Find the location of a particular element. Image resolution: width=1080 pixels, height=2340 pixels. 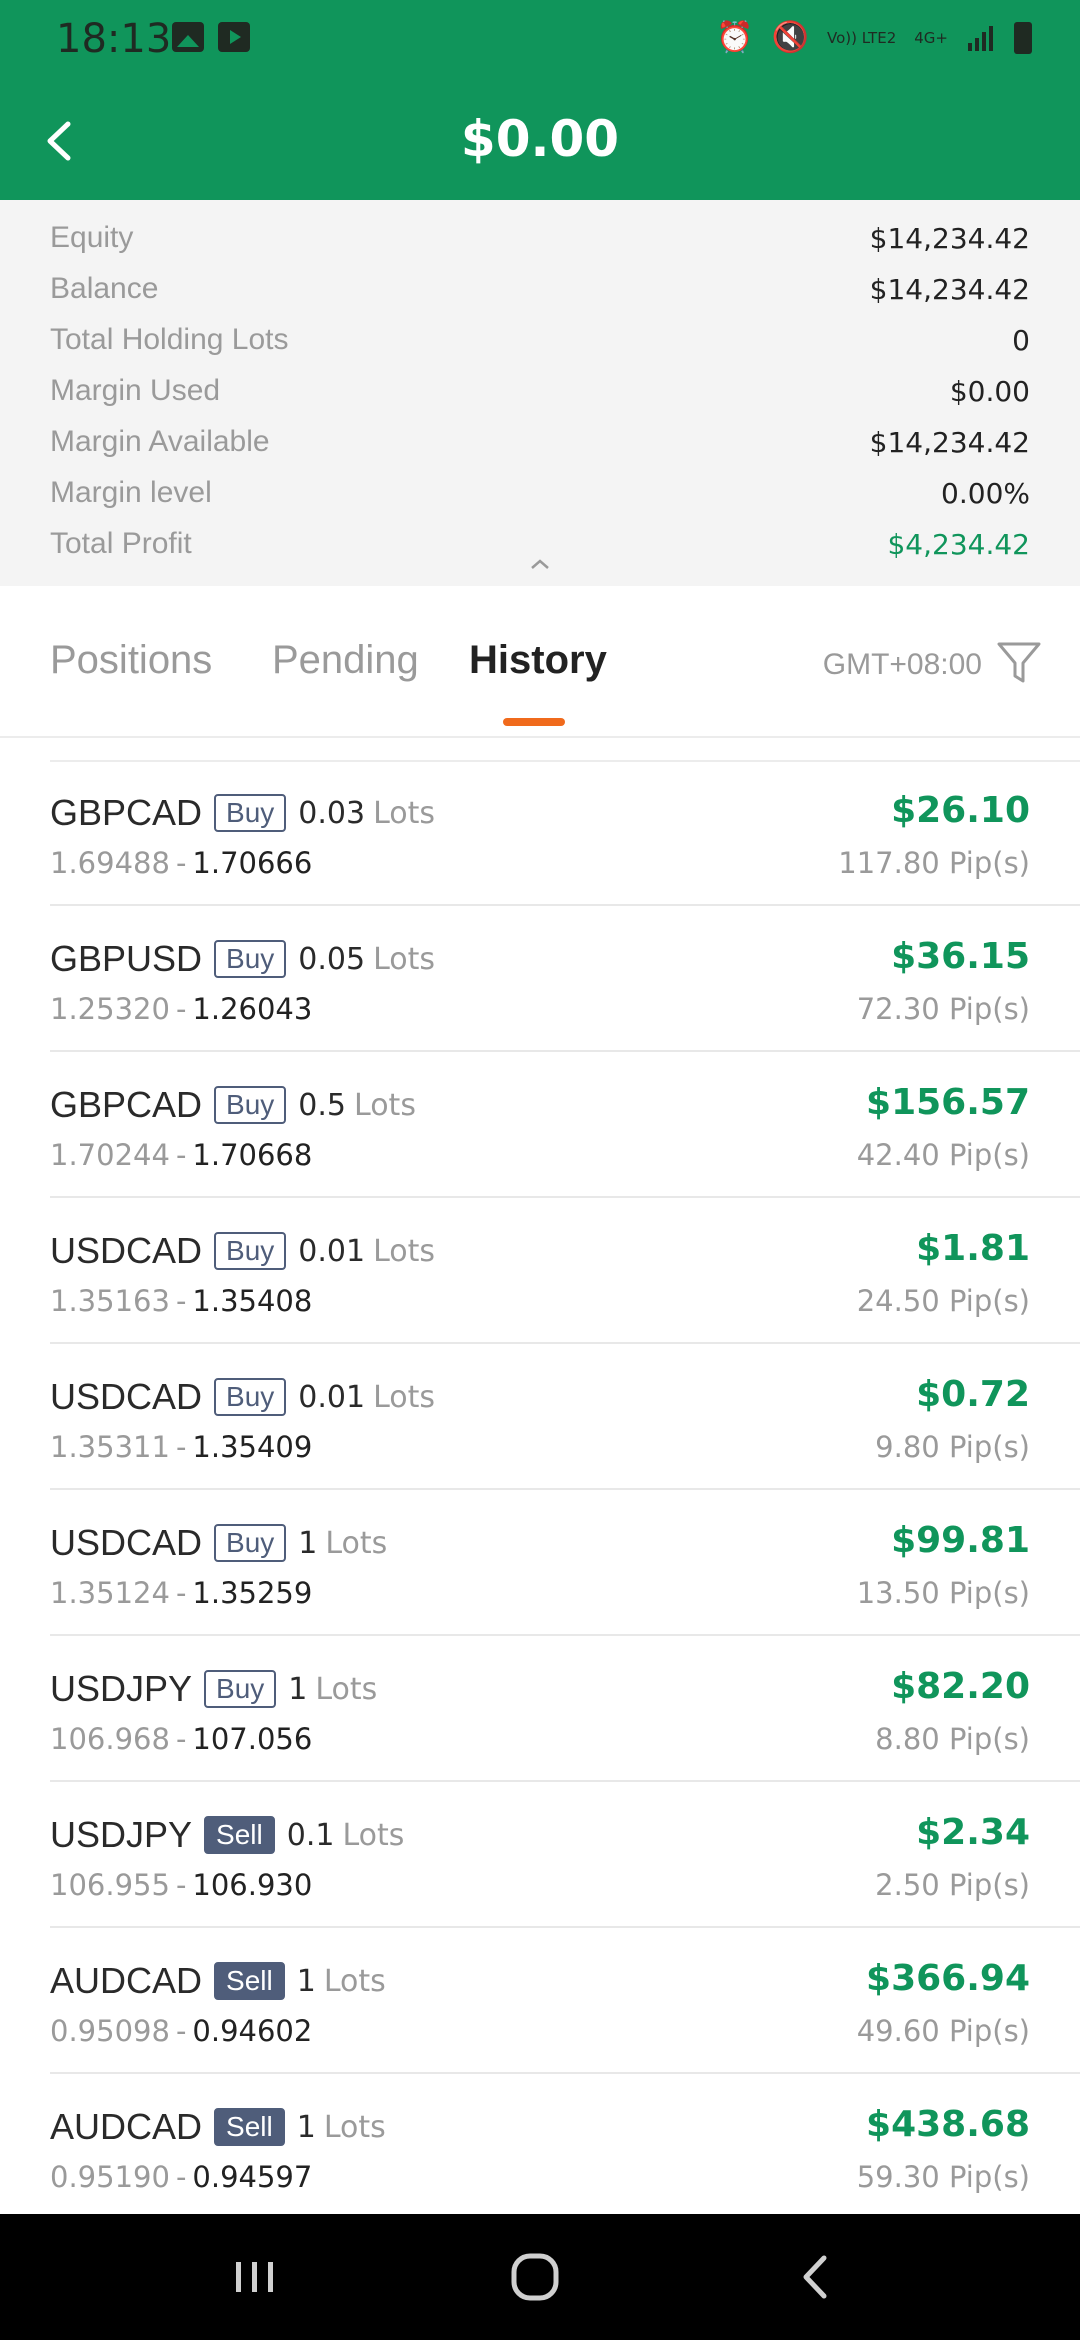

home-button is located at coordinates (535, 2277).